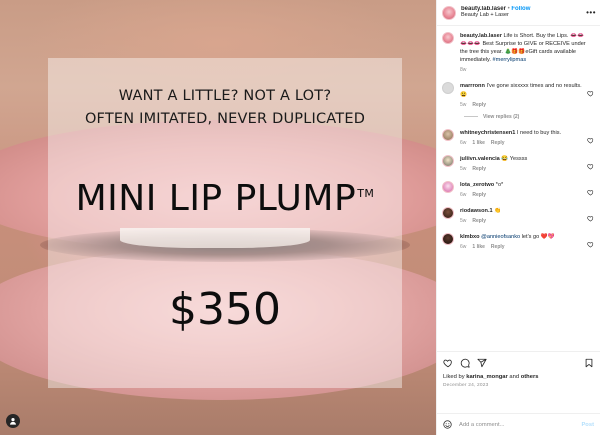 The width and height of the screenshot is (600, 435). What do you see at coordinates (476, 211) in the screenshot?
I see `comment-username: riodawson.1` at bounding box center [476, 211].